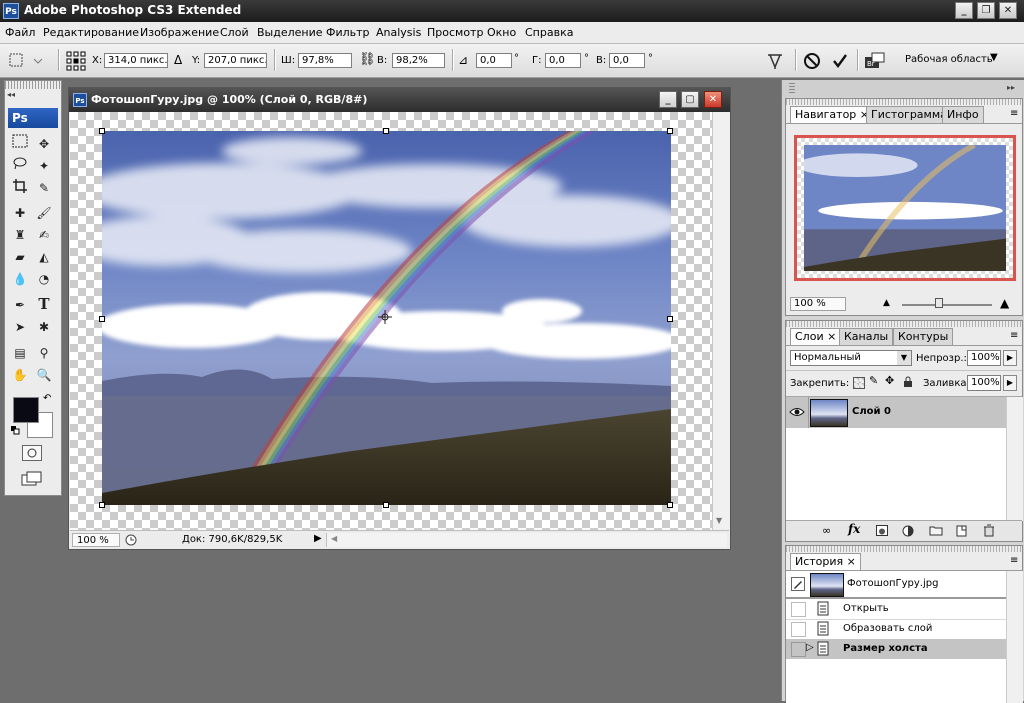  I want to click on bridge-icon: Br, so click(876, 61).